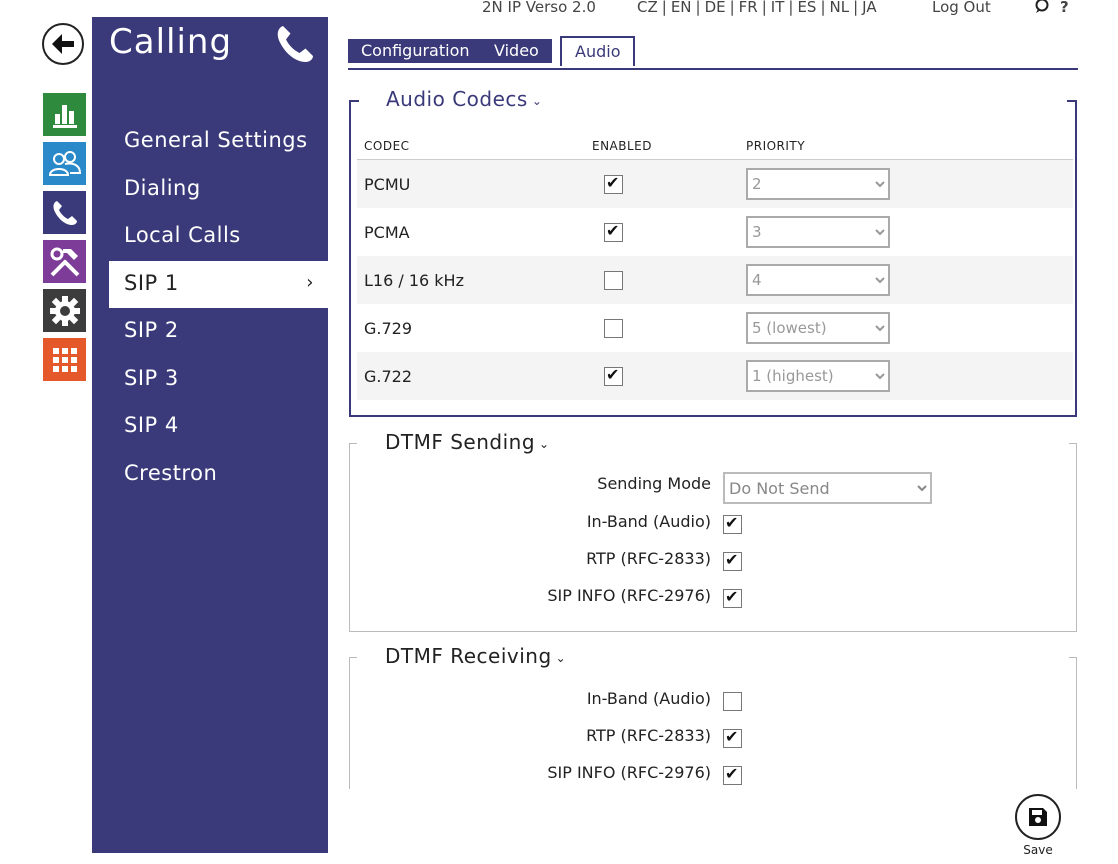 This screenshot has height=864, width=1118. What do you see at coordinates (598, 51) in the screenshot?
I see `tab-audio: Audio` at bounding box center [598, 51].